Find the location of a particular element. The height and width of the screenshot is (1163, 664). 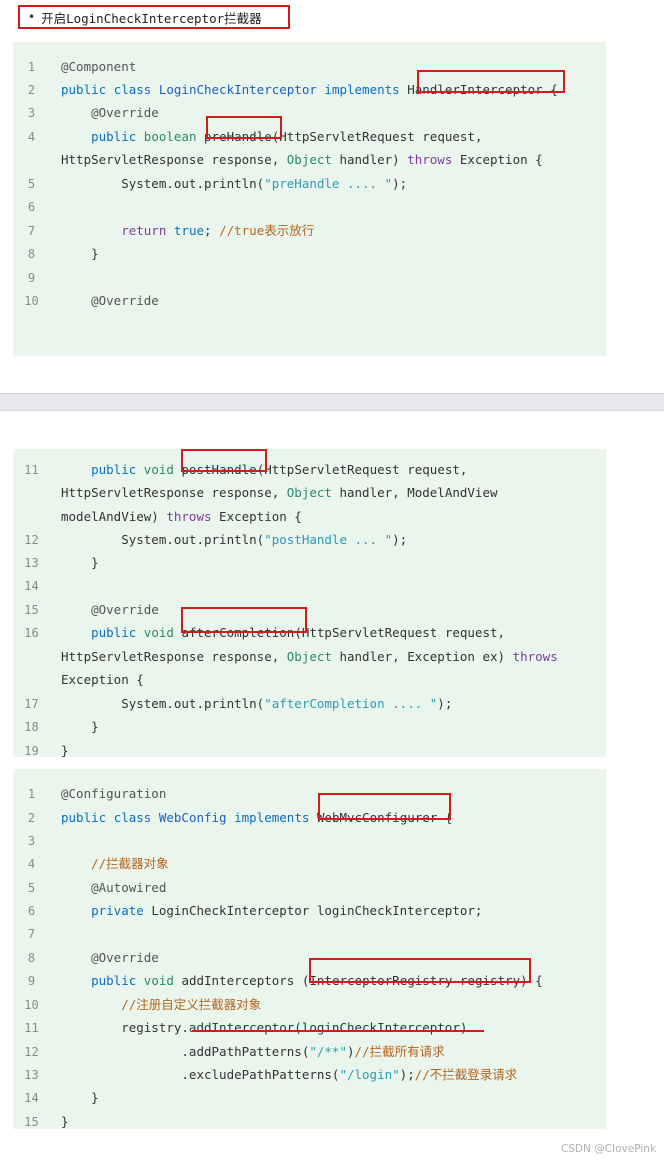

code-text: @Configuration is located at coordinates (113, 794).